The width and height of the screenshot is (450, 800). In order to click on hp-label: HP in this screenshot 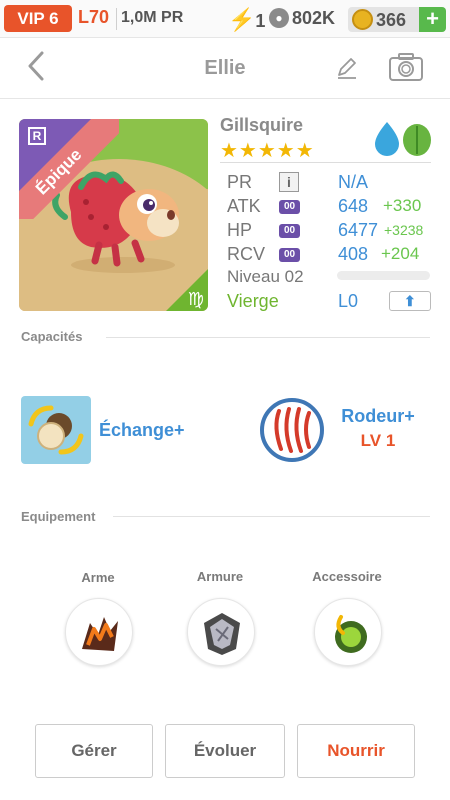, I will do `click(240, 230)`.